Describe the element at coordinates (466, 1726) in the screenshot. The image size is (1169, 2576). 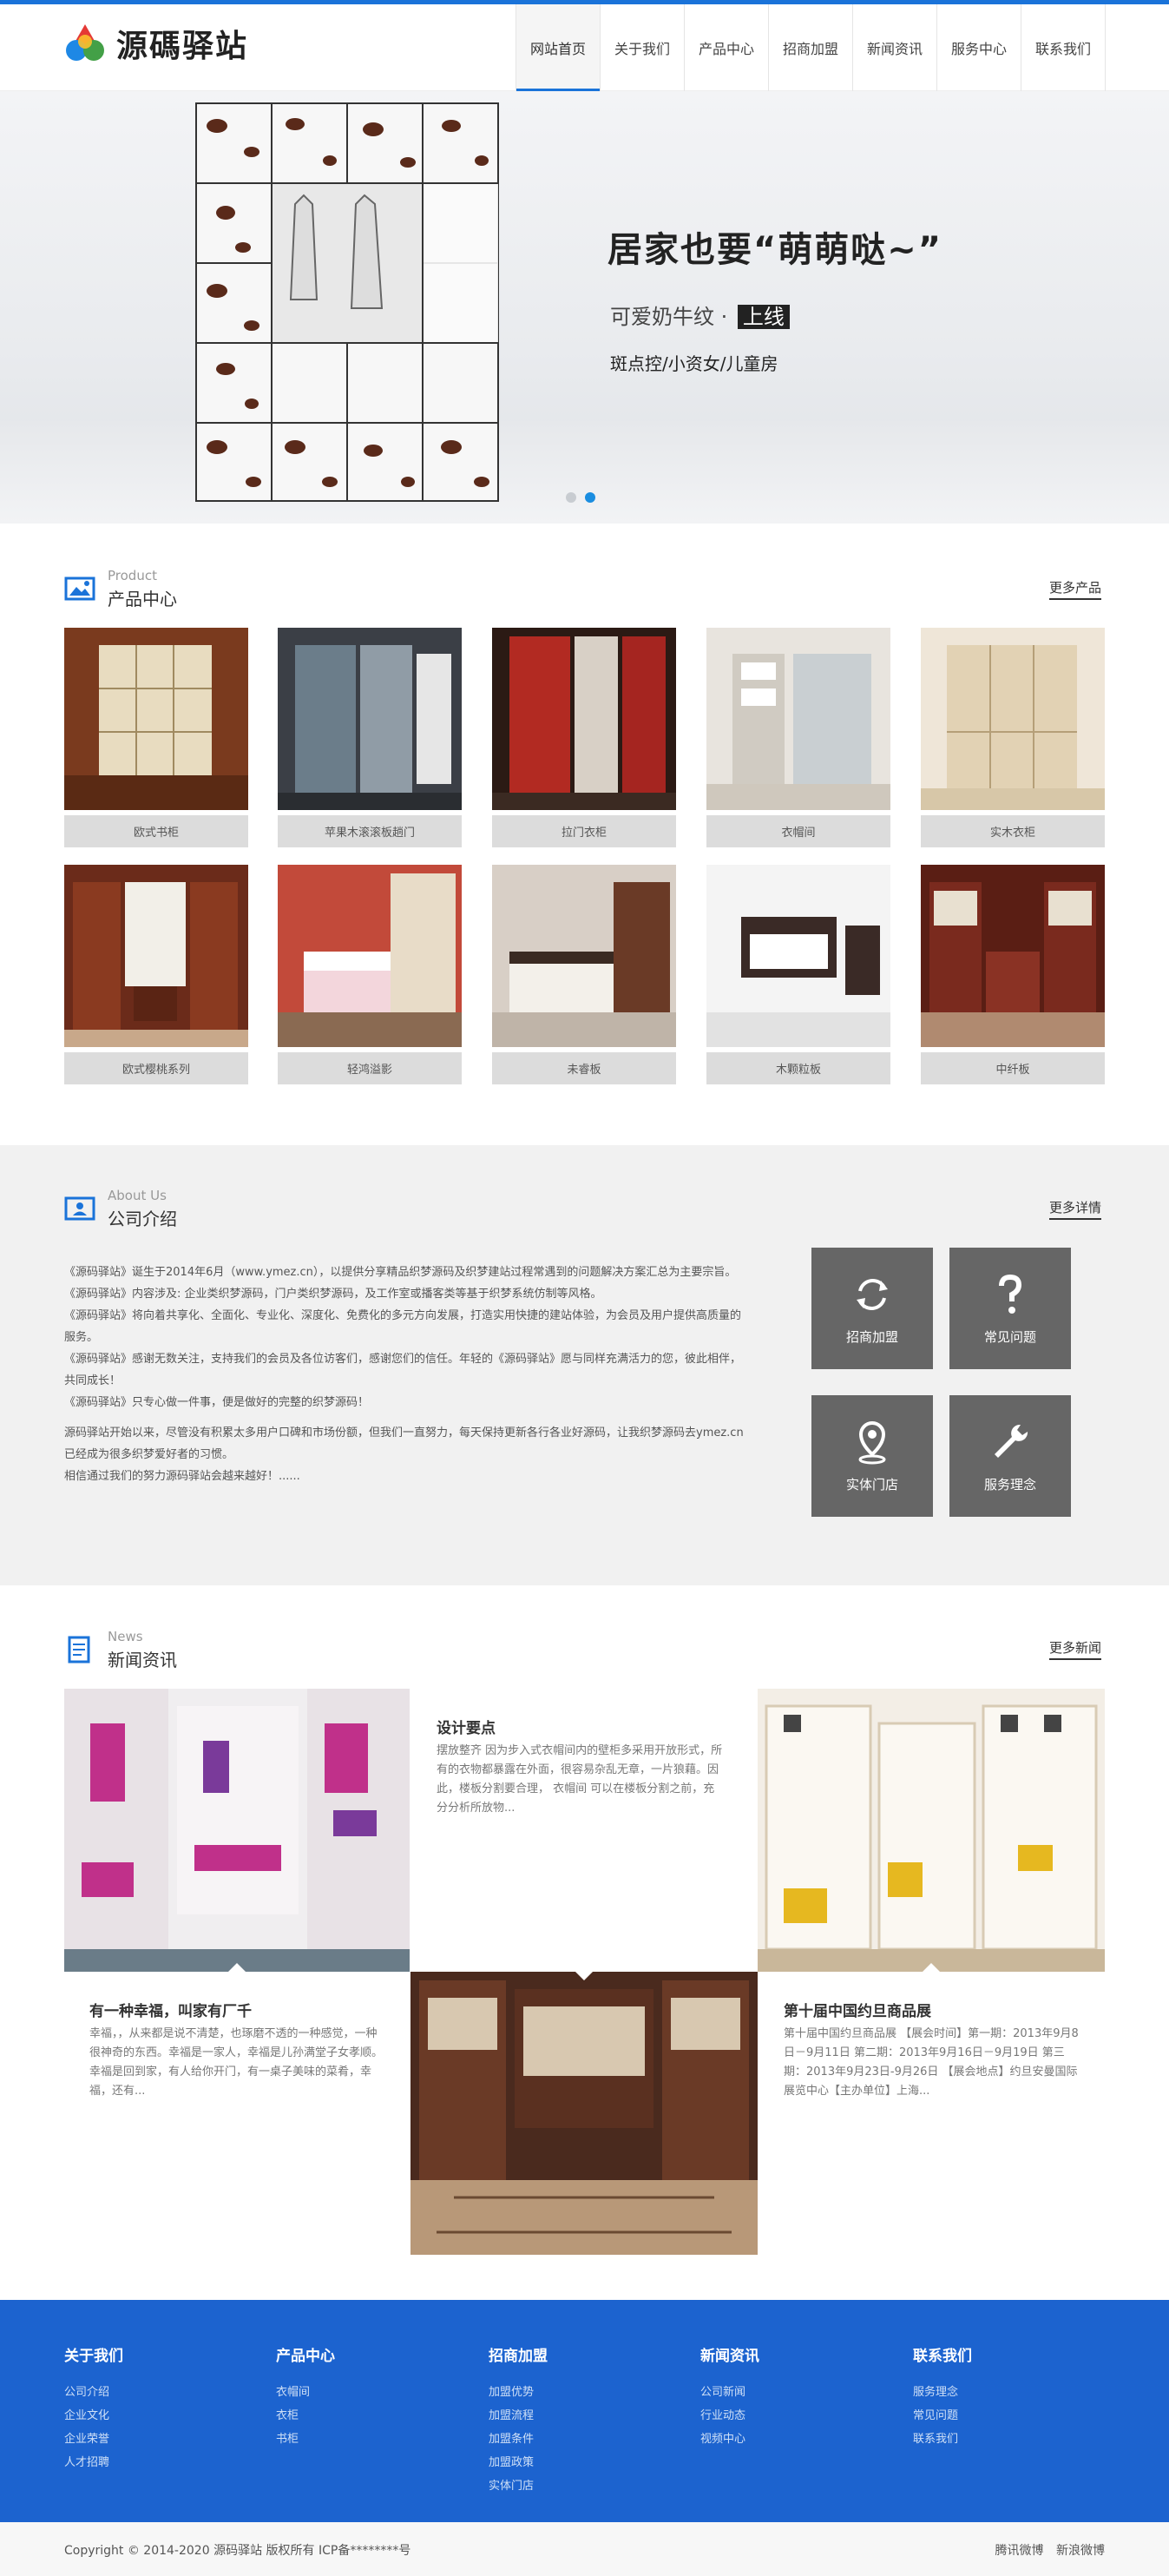
I see `news-item-title: 设计要点` at that location.